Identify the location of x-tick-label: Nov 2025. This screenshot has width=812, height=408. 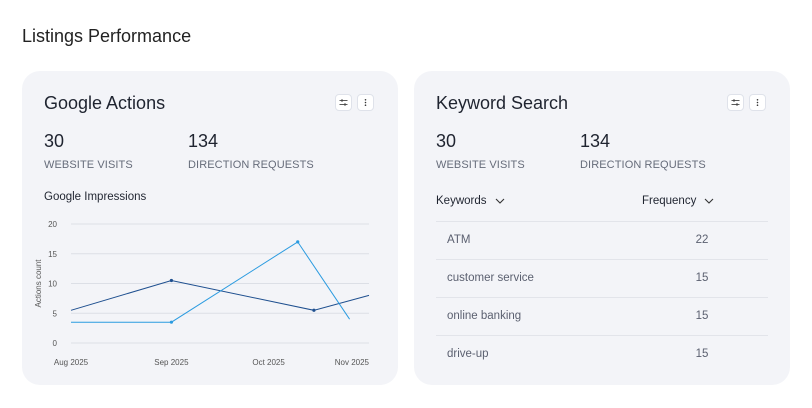
(352, 362).